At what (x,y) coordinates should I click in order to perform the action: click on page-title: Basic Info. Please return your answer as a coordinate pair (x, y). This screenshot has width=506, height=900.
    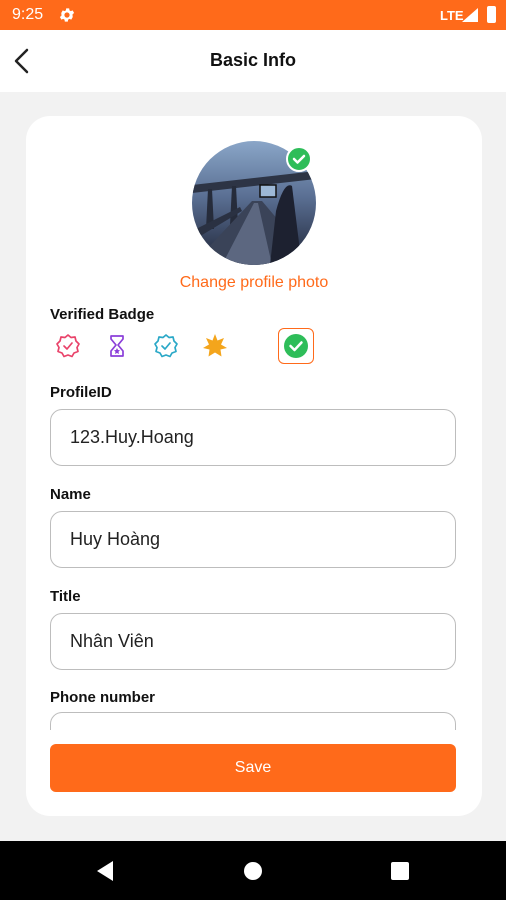
    Looking at the image, I should click on (253, 60).